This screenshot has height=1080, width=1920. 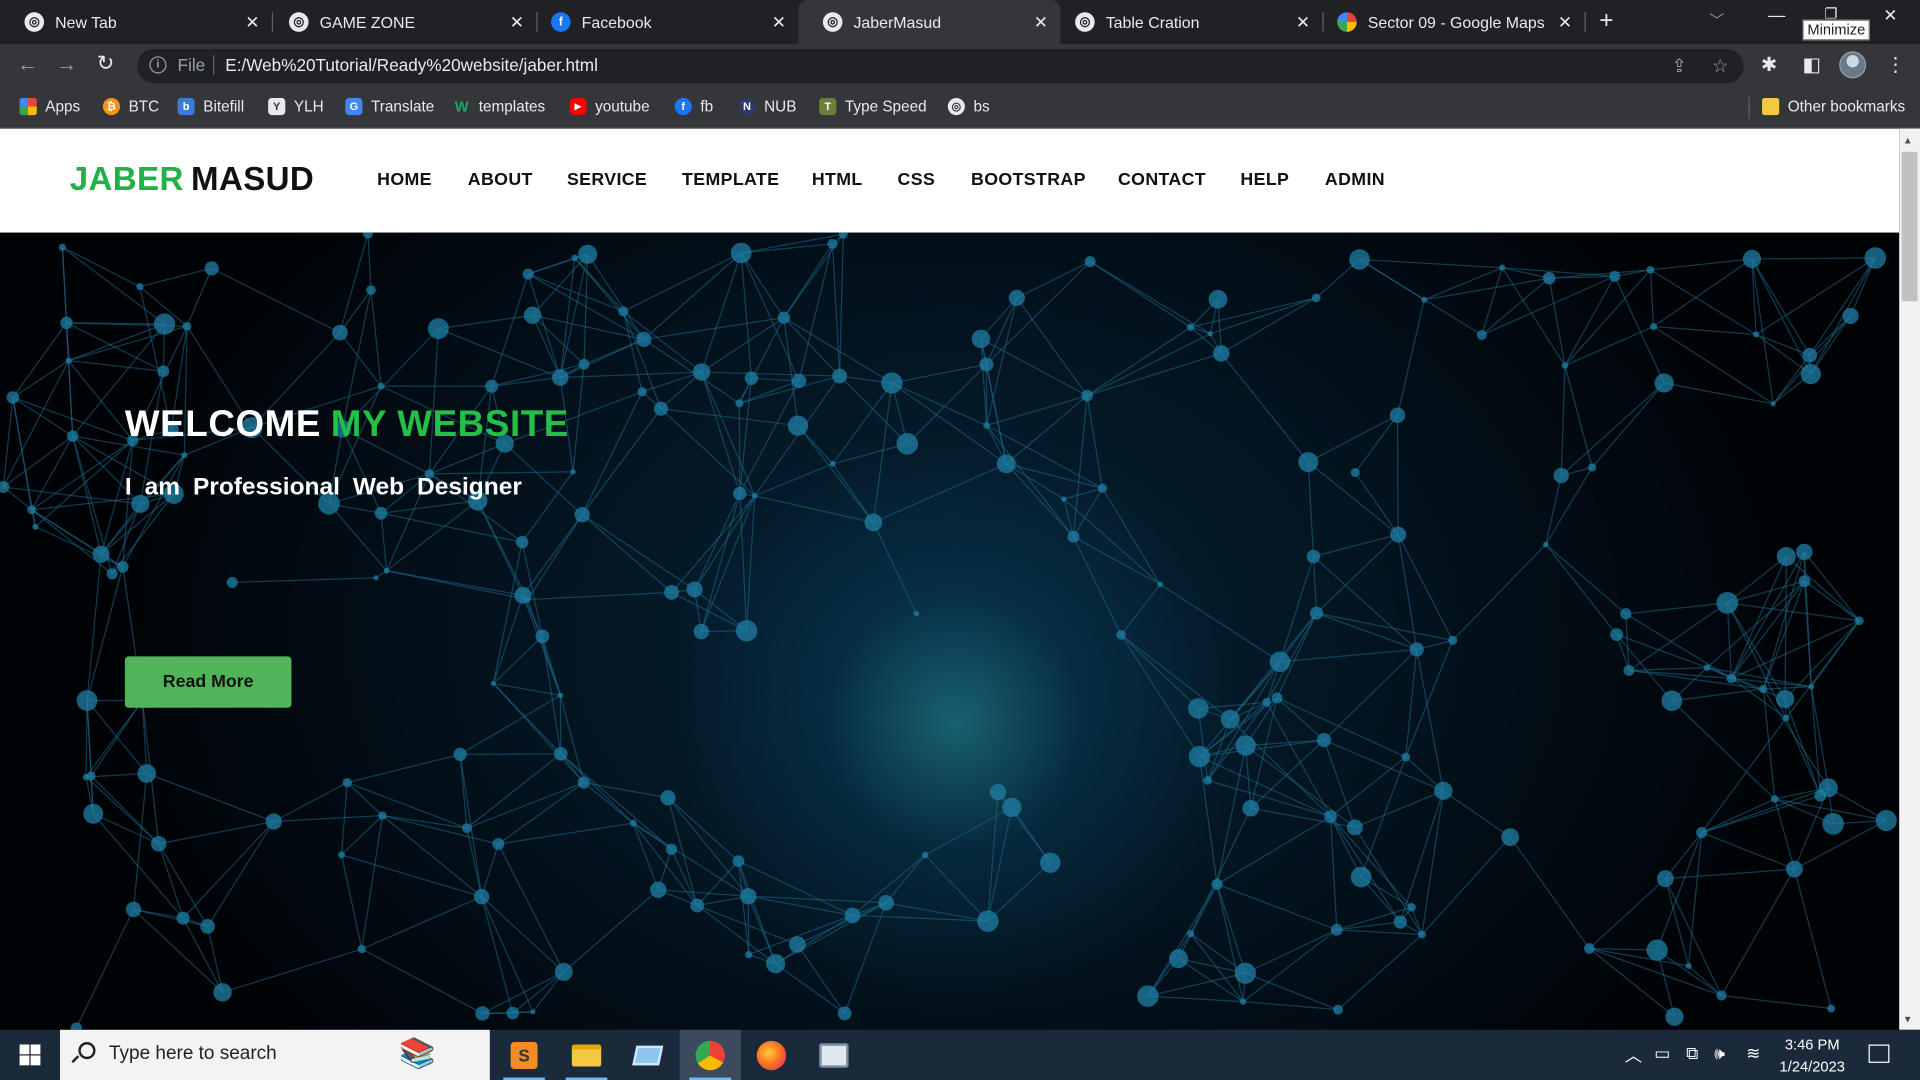 I want to click on tray-chevron-up-icon: ︿, so click(x=1633, y=1055).